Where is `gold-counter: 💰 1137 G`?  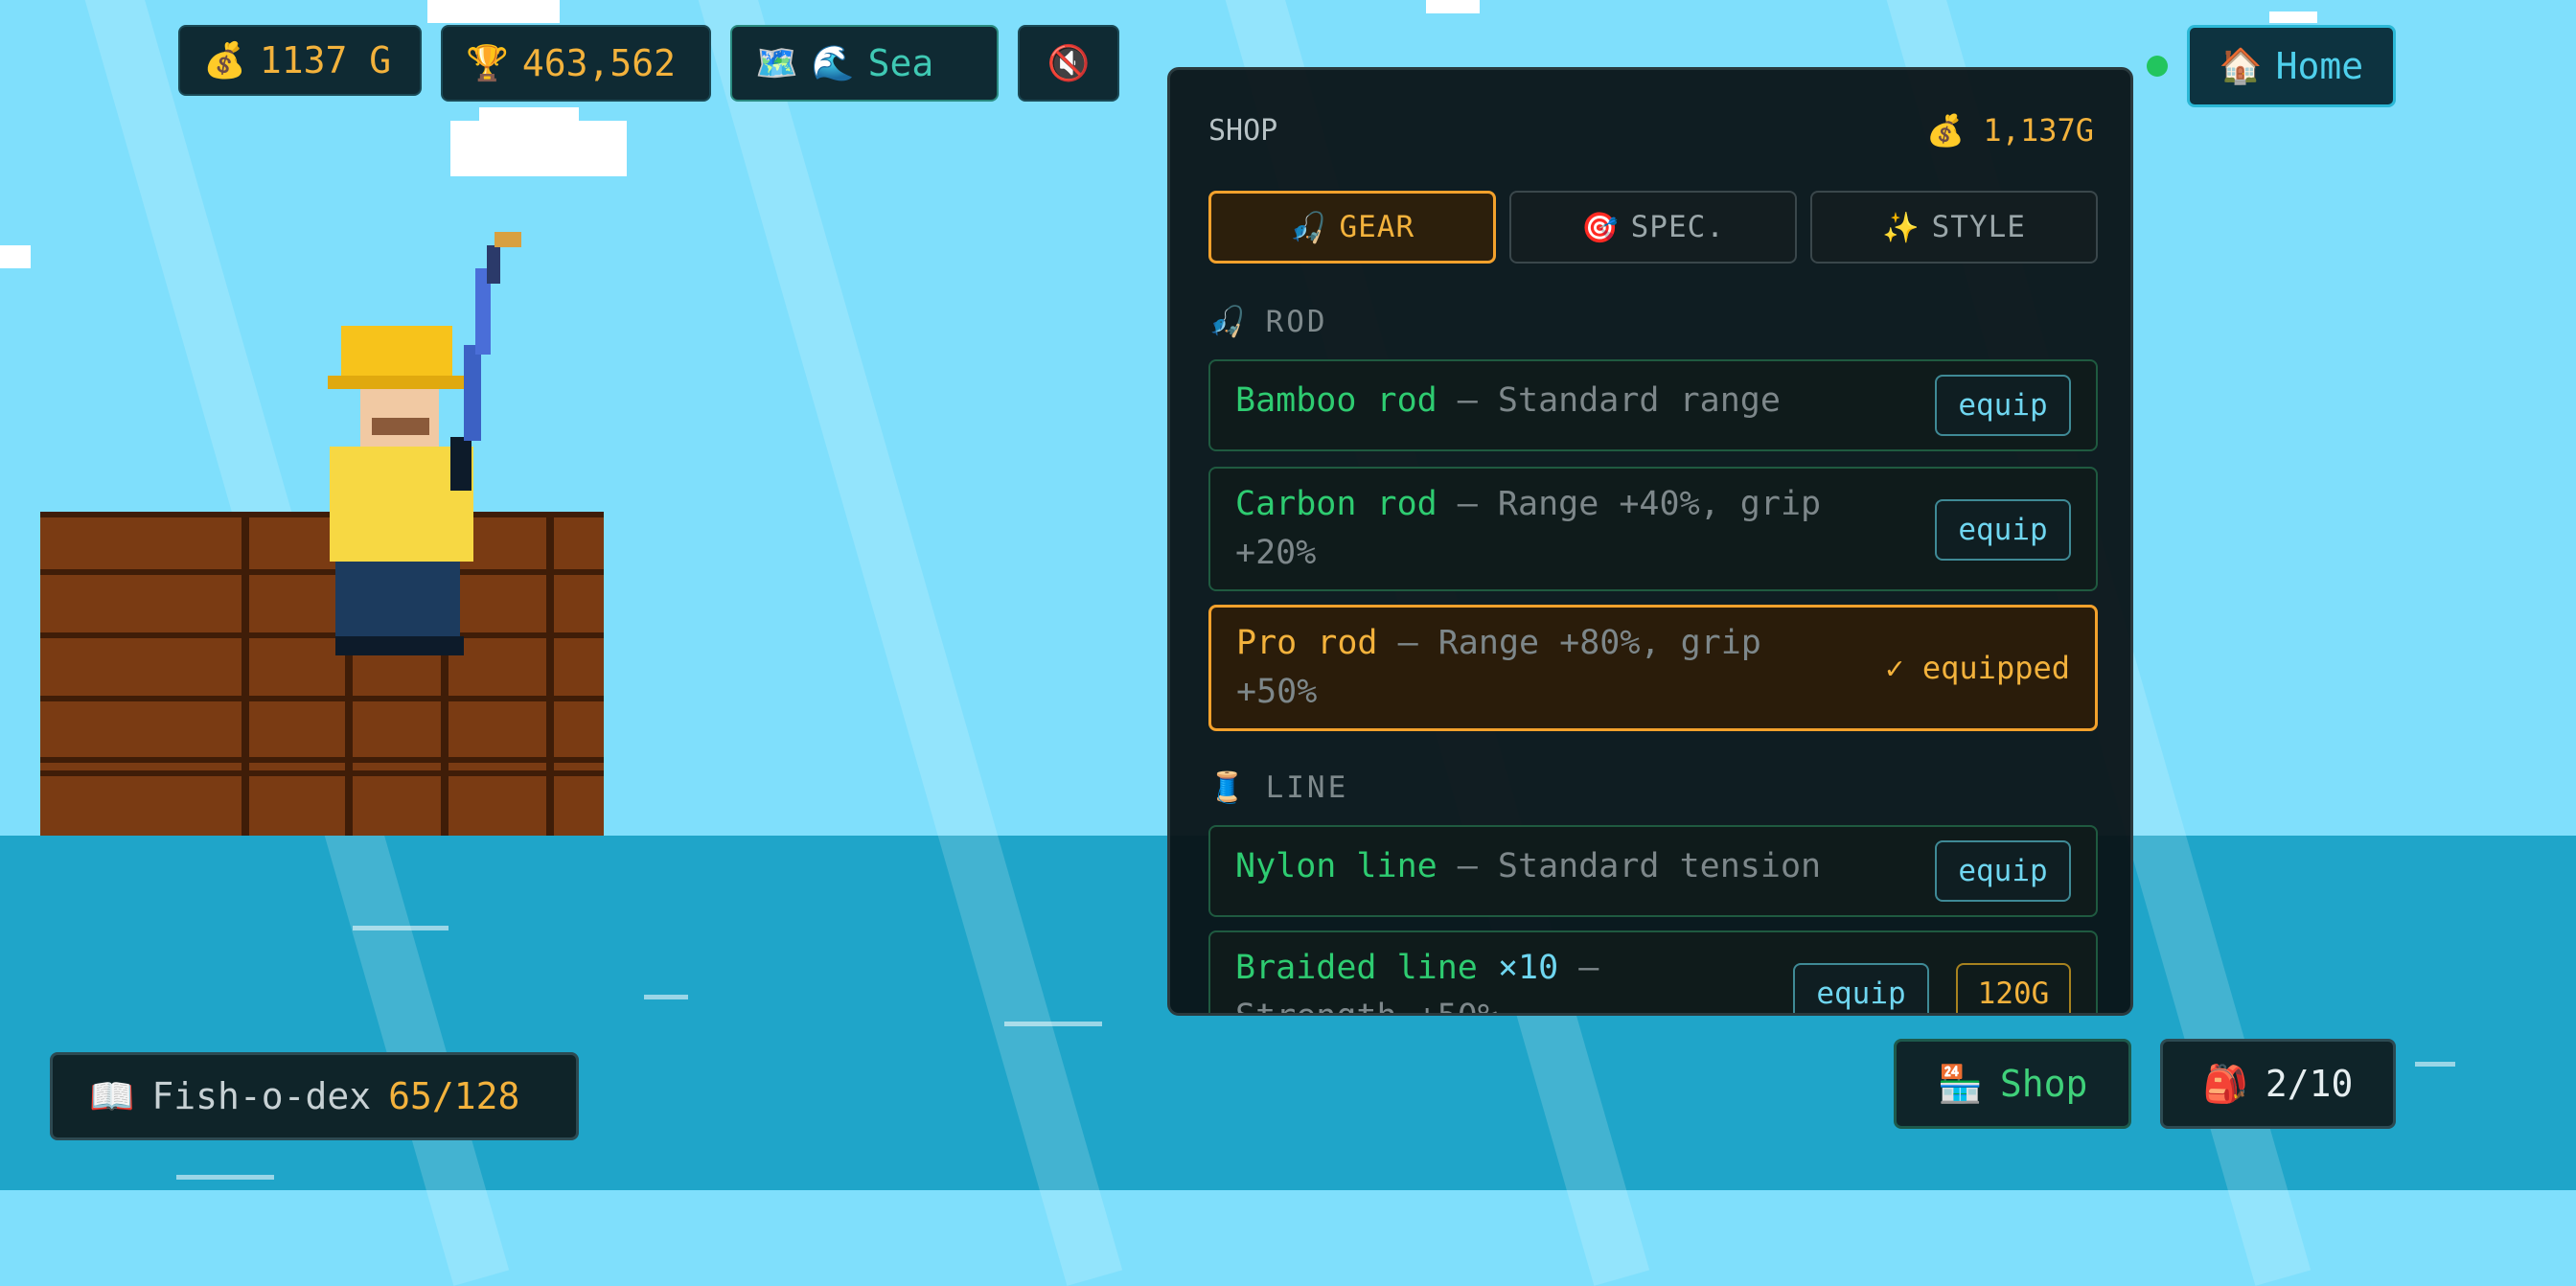
gold-counter: 💰 1137 G is located at coordinates (300, 60).